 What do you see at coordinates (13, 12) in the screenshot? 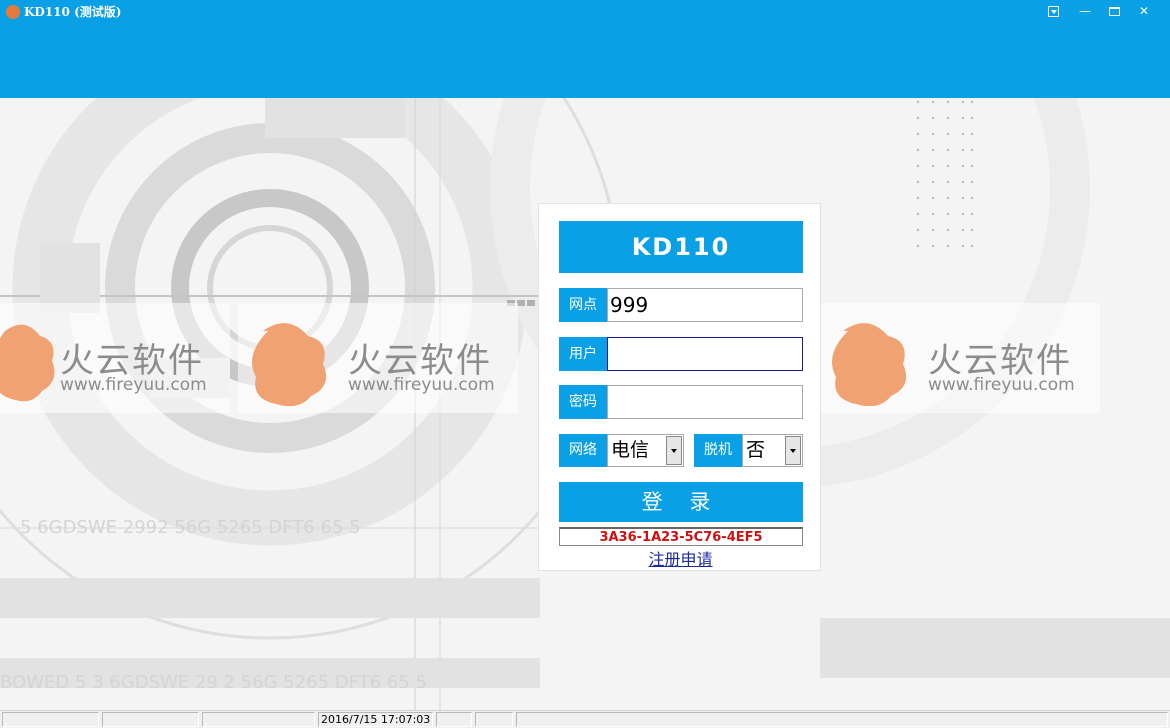
I see `app-icon` at bounding box center [13, 12].